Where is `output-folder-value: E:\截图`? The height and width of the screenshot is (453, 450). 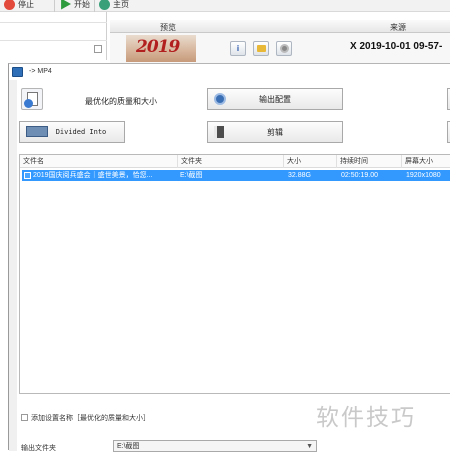
output-folder-value: E:\截图 is located at coordinates (128, 446).